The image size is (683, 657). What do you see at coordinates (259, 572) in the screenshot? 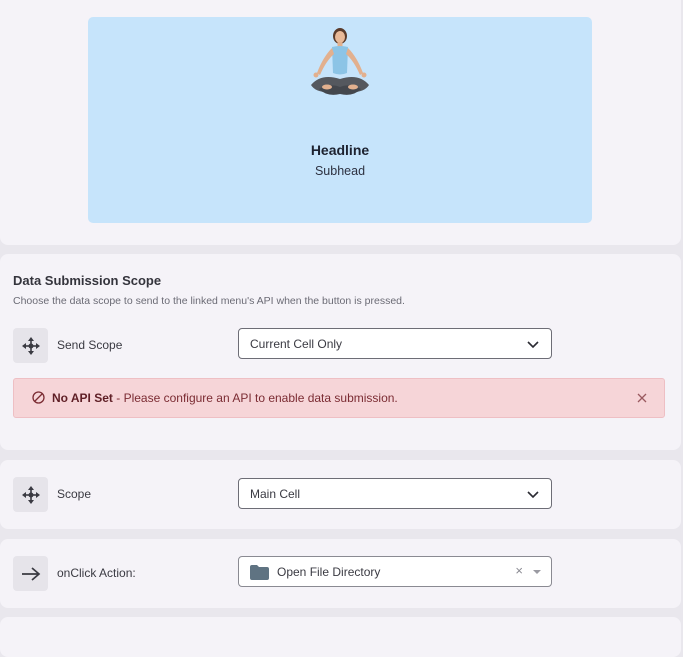
I see `folder-icon` at bounding box center [259, 572].